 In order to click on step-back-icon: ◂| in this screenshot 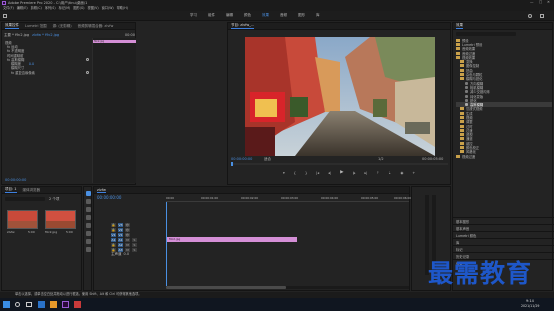, I will do `click(329, 173)`.